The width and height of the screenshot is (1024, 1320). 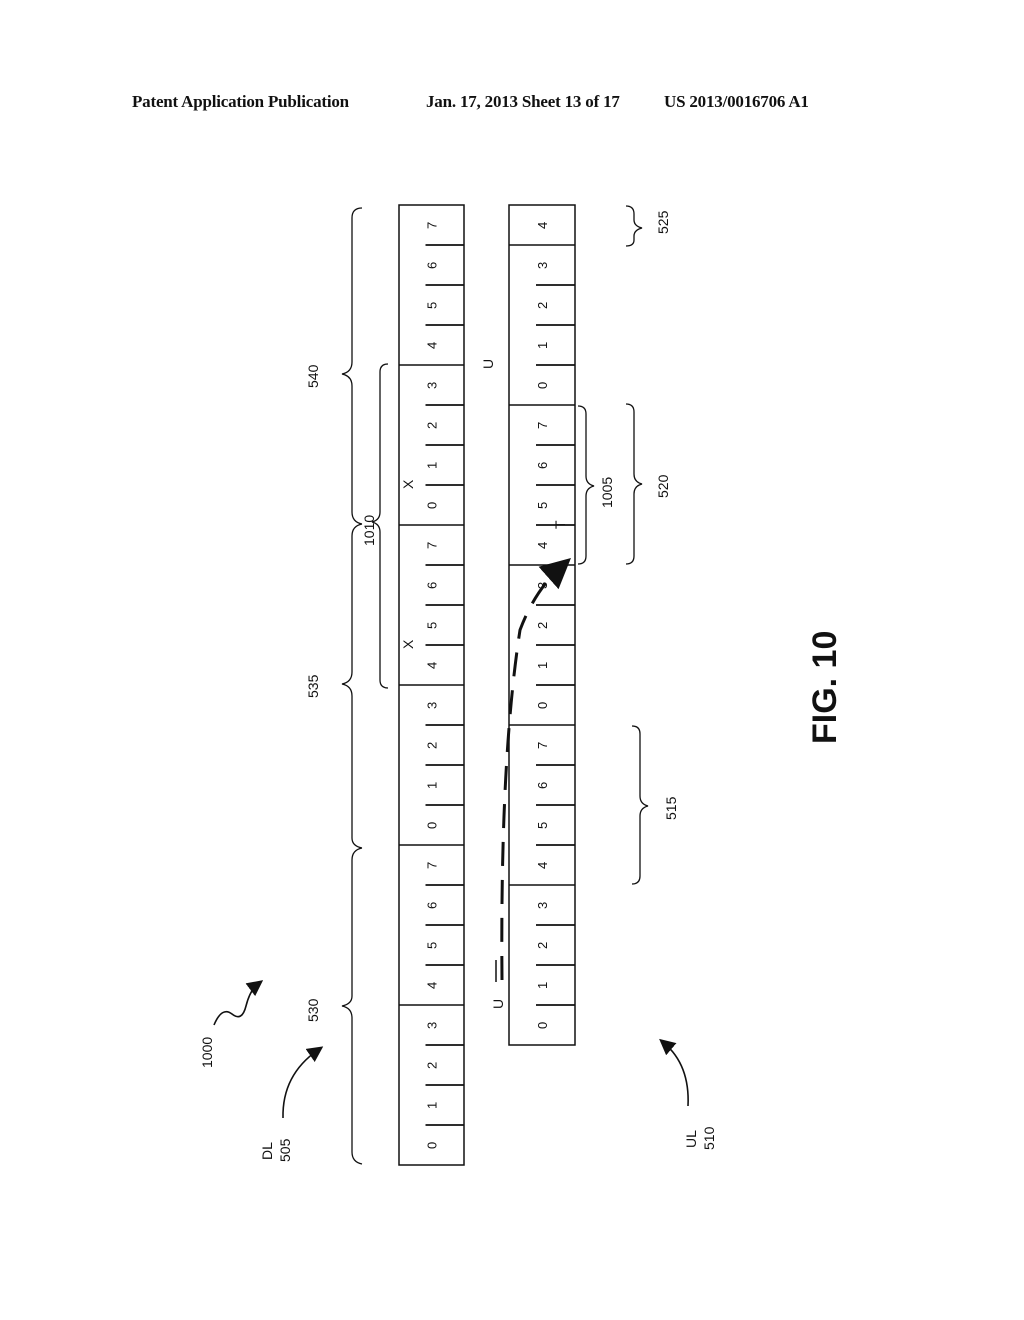 I want to click on dl-subframe-16: 0, so click(x=432, y=505).